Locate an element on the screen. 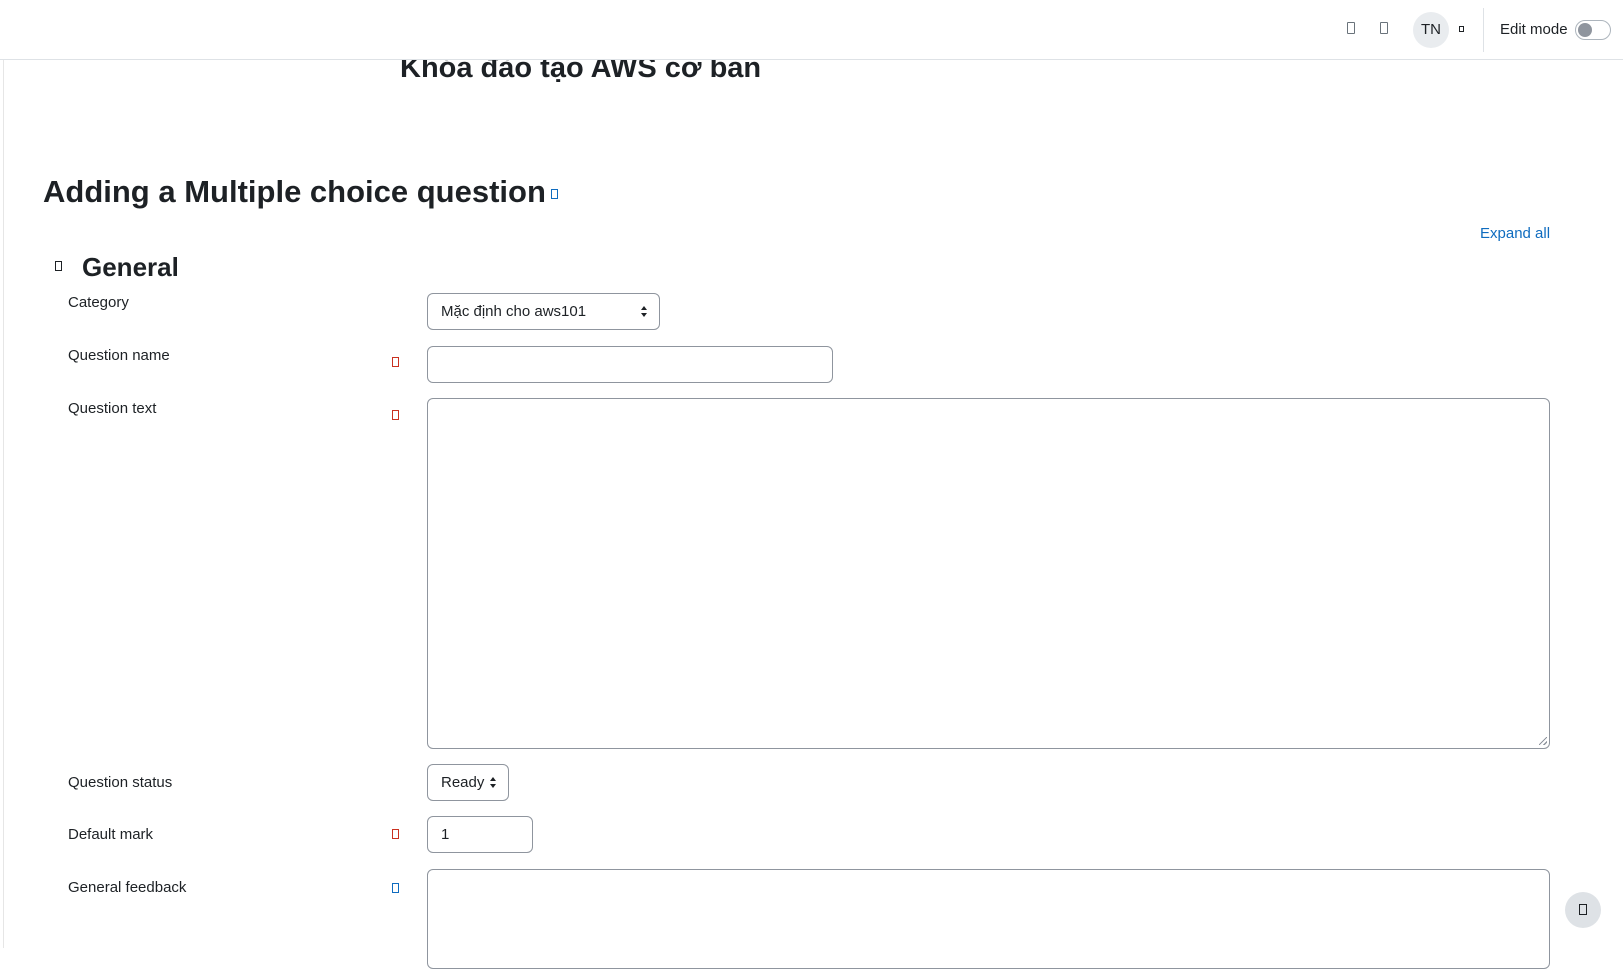 Image resolution: width=1623 pixels, height=969 pixels. edit-mode-label: Edit mode is located at coordinates (1534, 29).